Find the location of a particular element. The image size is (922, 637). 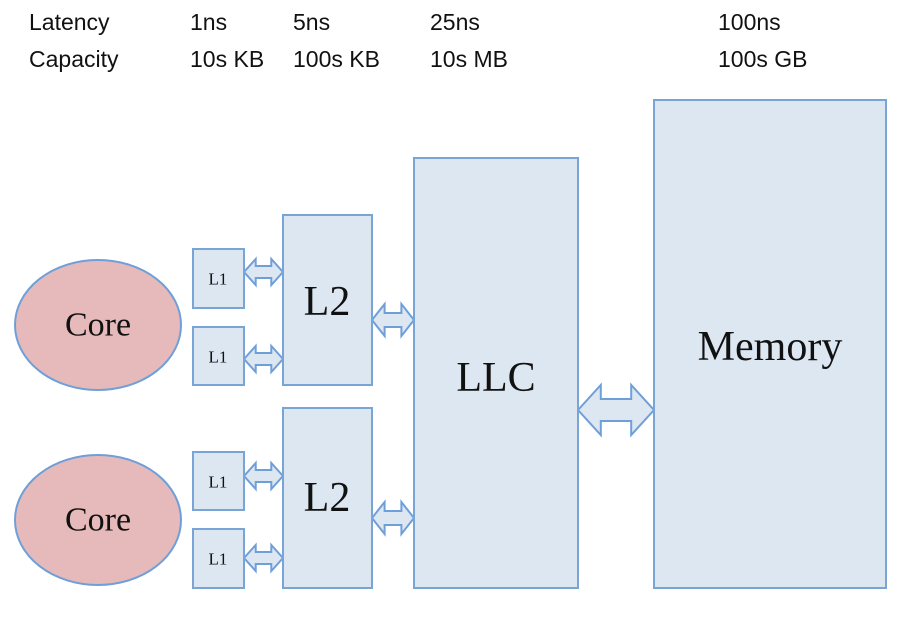

arrow-l2-2-llc-icon is located at coordinates (393, 518).